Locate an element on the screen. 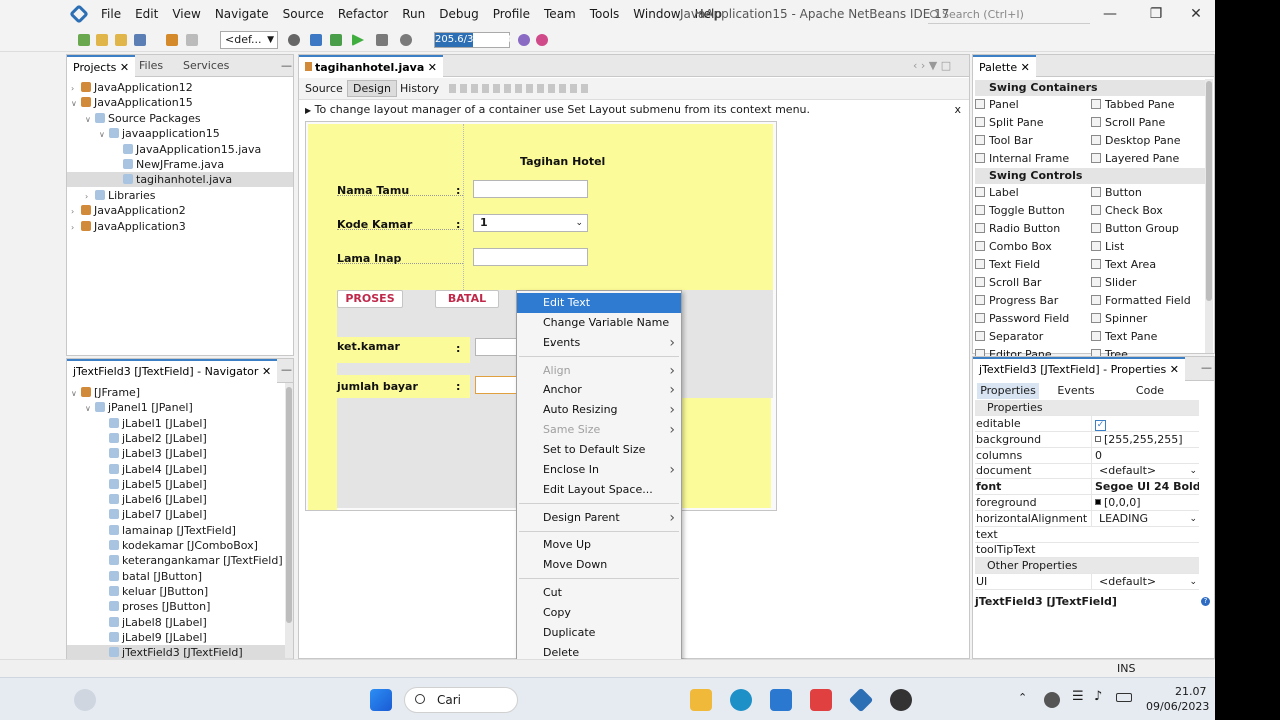 This screenshot has height=720, width=1280. palette-scrollbar is located at coordinates (1209, 216).